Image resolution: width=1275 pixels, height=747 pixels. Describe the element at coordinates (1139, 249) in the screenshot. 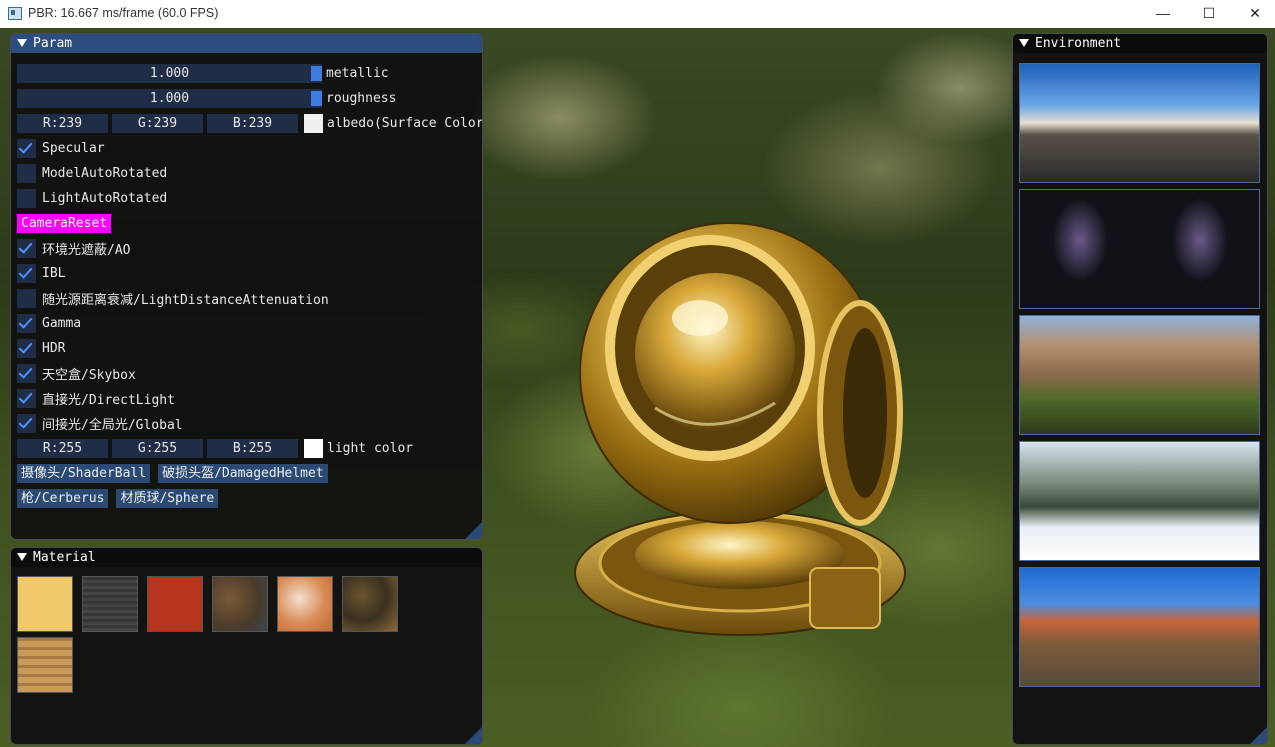

I see `env-map-milky-way` at that location.